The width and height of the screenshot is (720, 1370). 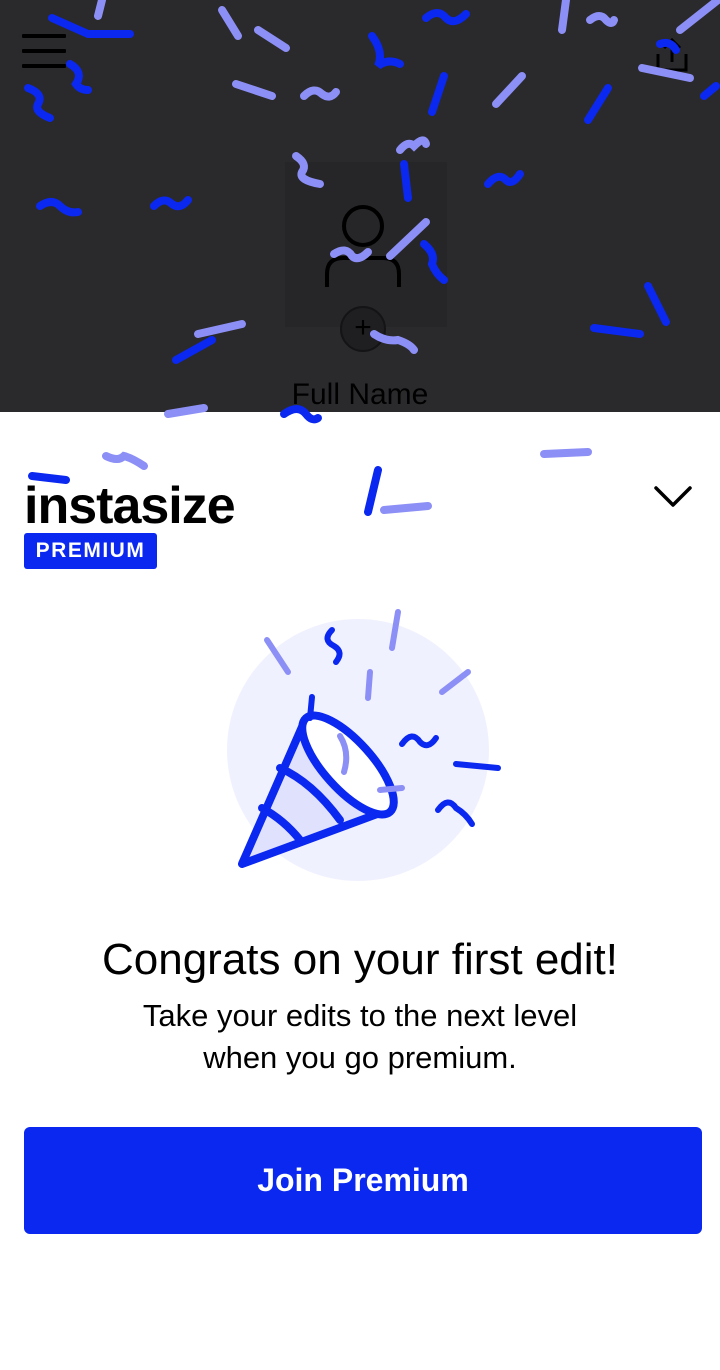 What do you see at coordinates (360, 394) in the screenshot?
I see `full-name-label: Full Name` at bounding box center [360, 394].